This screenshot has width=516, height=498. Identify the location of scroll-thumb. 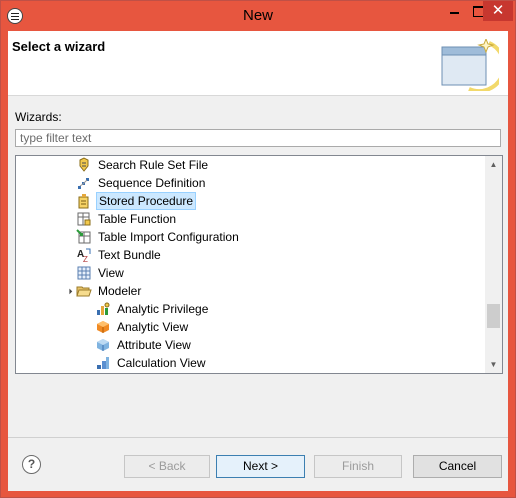
(493, 316).